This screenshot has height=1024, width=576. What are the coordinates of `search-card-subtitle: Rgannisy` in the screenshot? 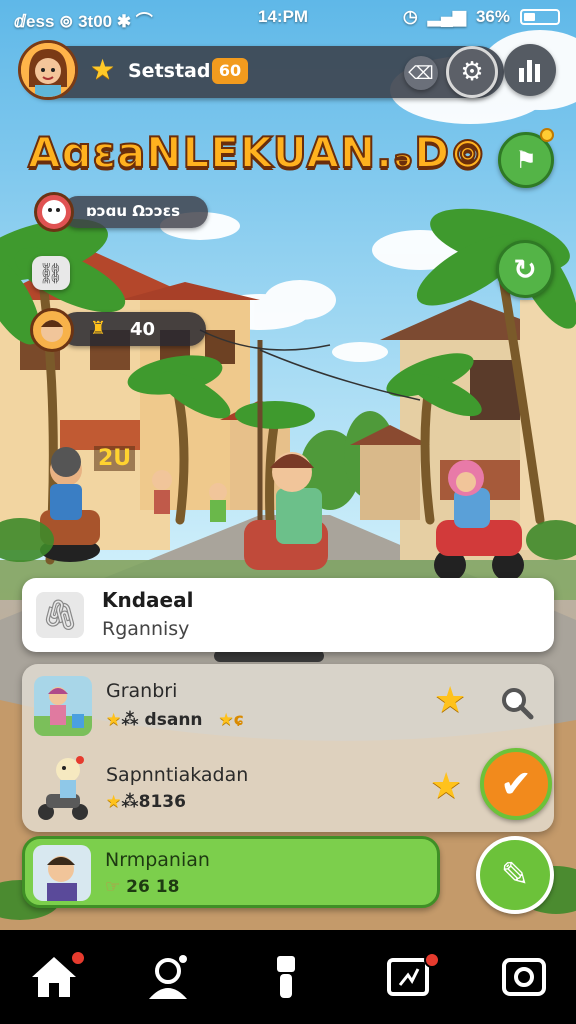 It's located at (146, 629).